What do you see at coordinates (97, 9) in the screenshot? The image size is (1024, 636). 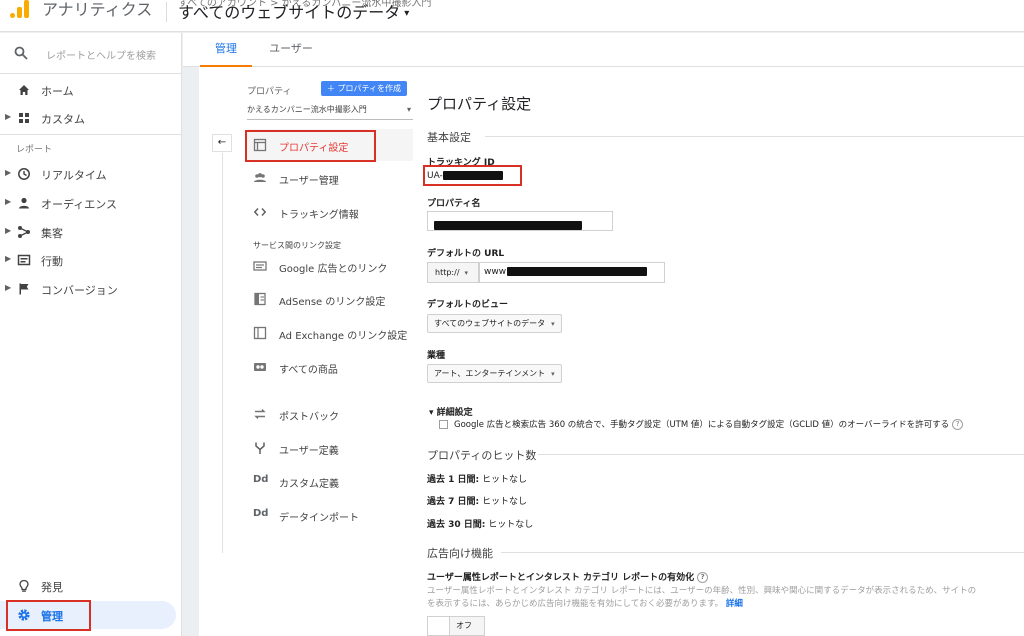 I see `app-title: アナリティクス` at bounding box center [97, 9].